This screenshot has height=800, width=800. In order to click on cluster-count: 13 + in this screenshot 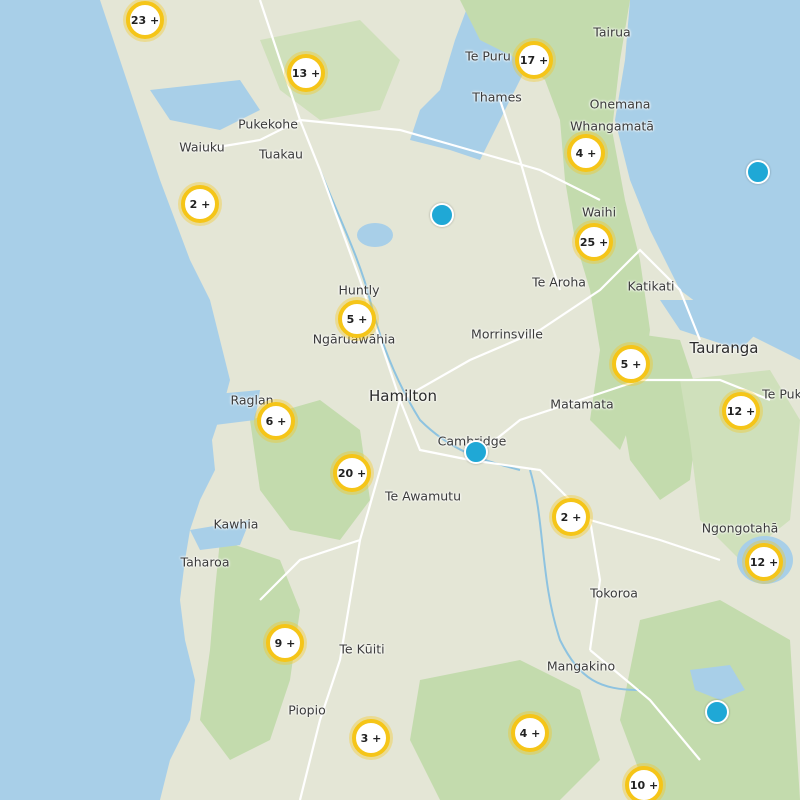, I will do `click(306, 73)`.